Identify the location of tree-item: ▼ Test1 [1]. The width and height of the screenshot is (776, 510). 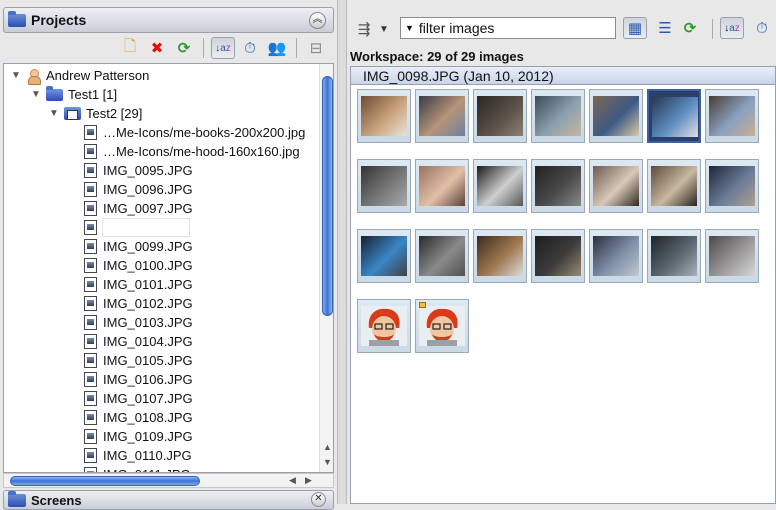
(73, 94).